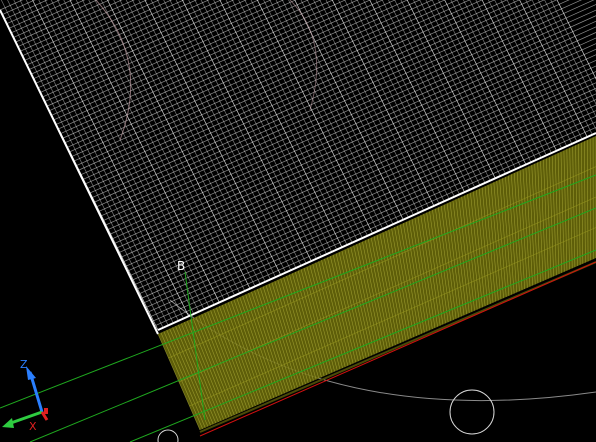 The image size is (596, 442). I want to click on z-axis-label: Z, so click(24, 364).